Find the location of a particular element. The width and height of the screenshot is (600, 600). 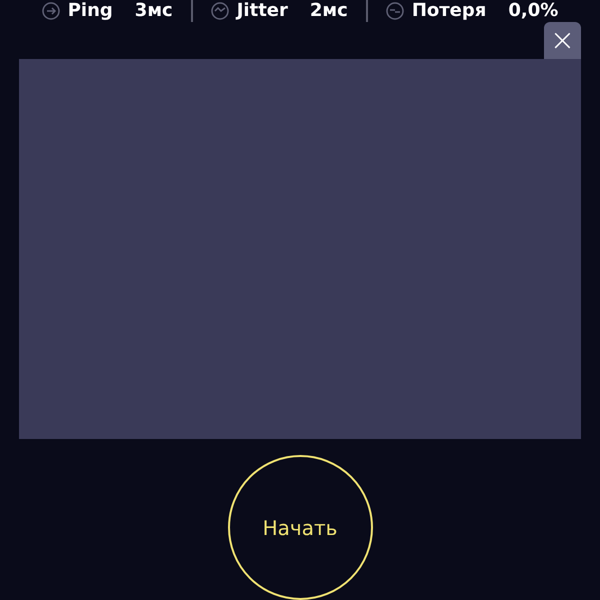

stat-value: 0,0% is located at coordinates (533, 11).